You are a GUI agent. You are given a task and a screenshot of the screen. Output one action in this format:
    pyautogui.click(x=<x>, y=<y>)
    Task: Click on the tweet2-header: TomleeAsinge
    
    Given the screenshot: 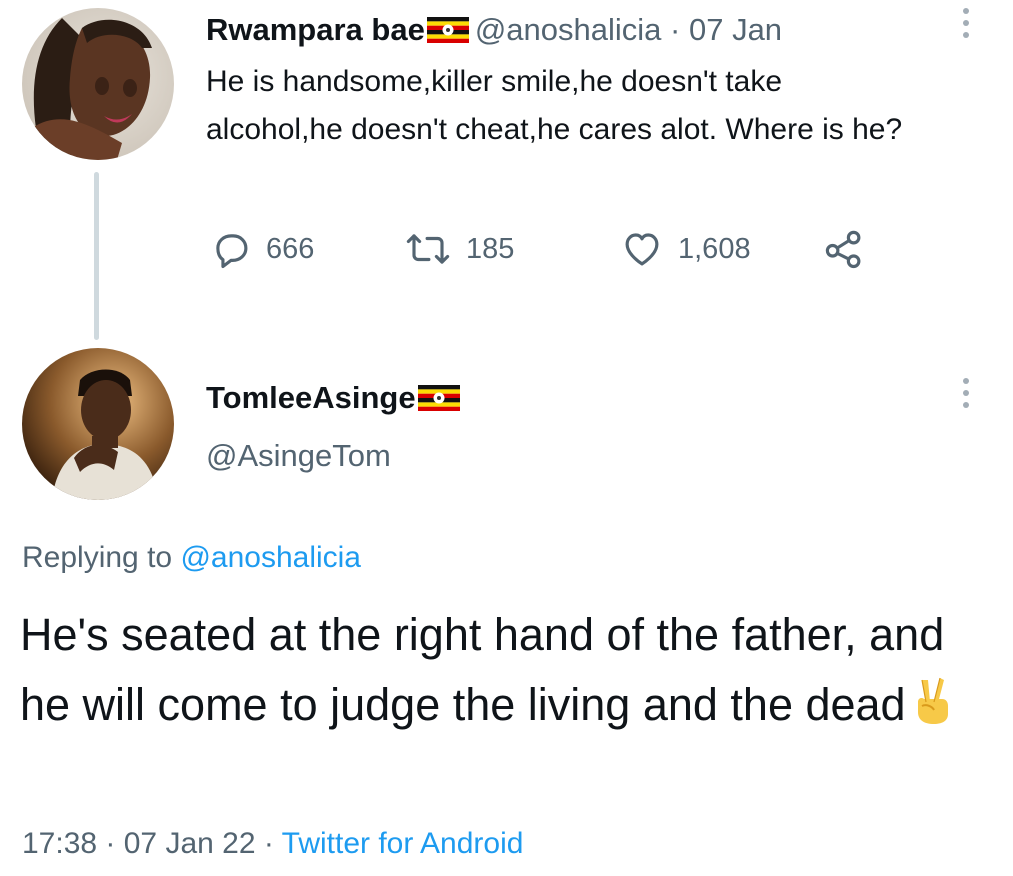 What is the action you would take?
    pyautogui.click(x=336, y=398)
    